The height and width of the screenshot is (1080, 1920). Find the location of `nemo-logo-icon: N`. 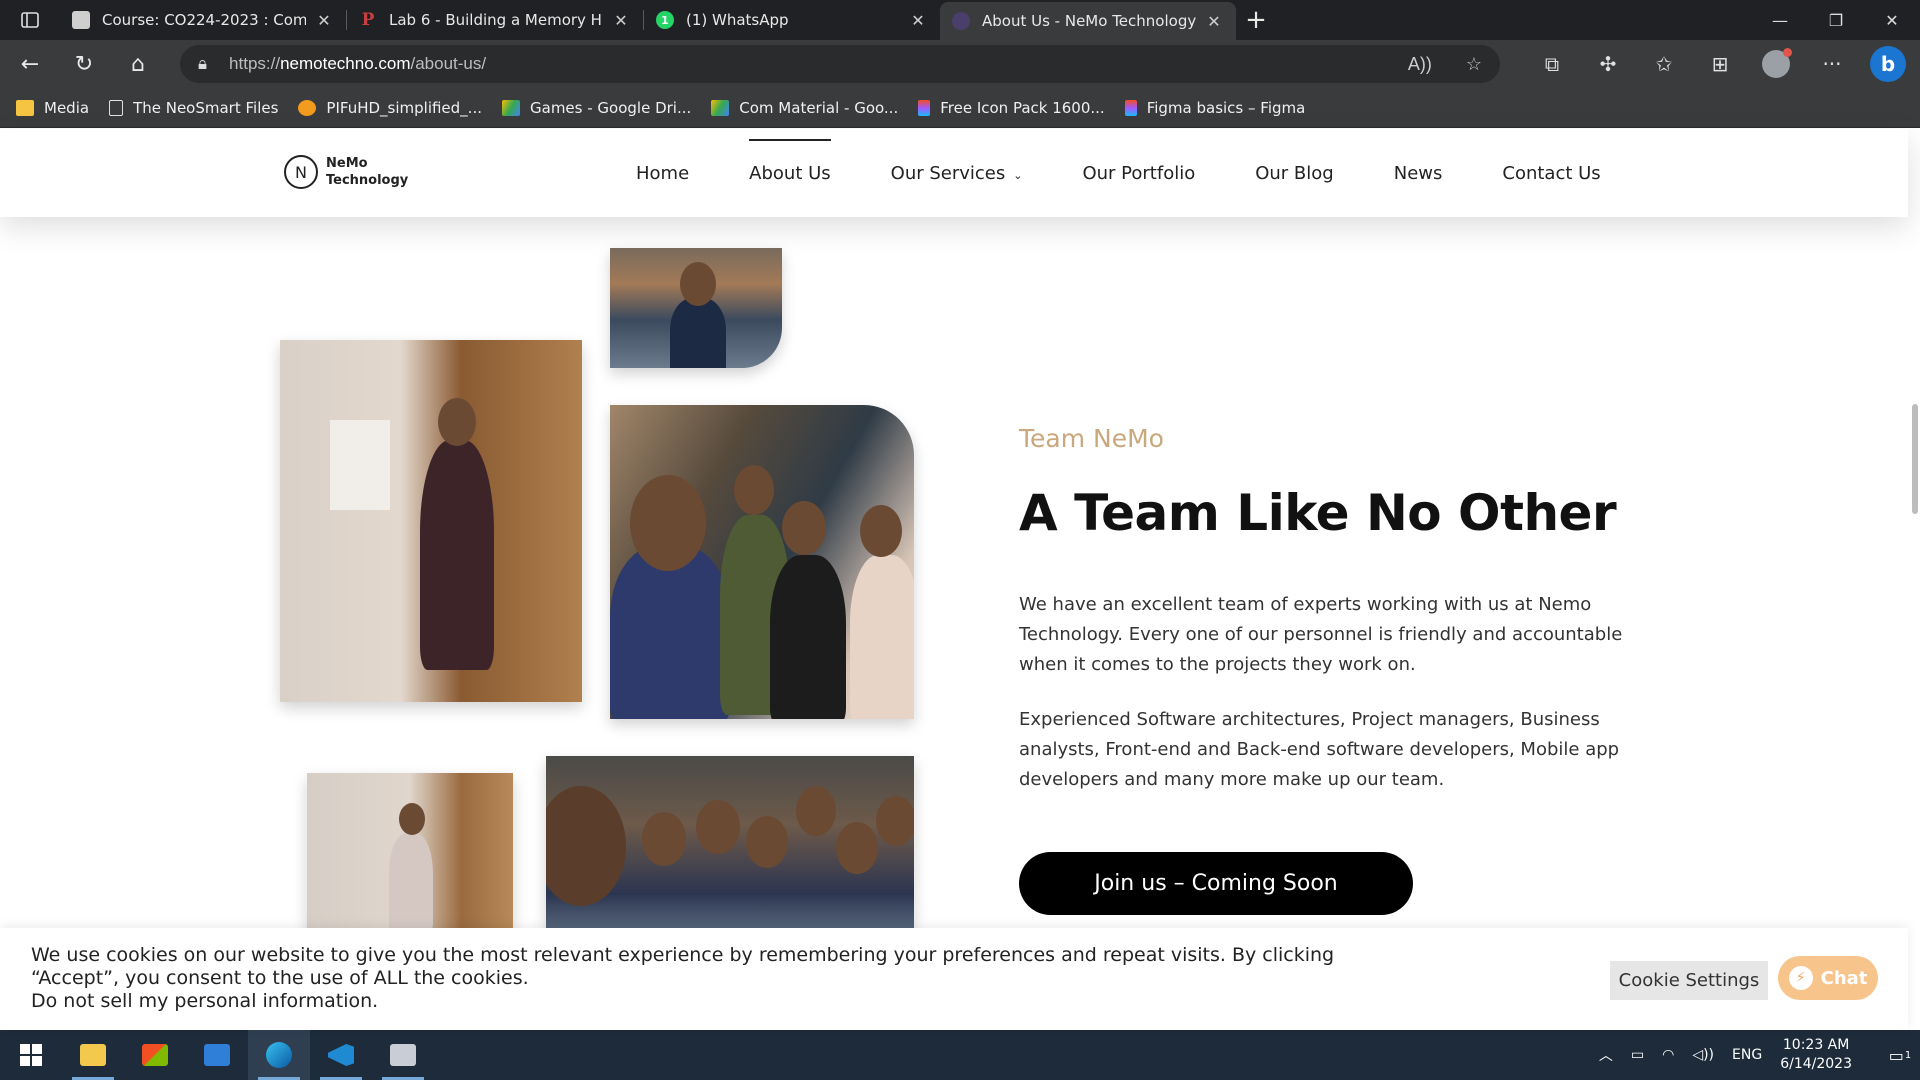

nemo-logo-icon: N is located at coordinates (301, 172).